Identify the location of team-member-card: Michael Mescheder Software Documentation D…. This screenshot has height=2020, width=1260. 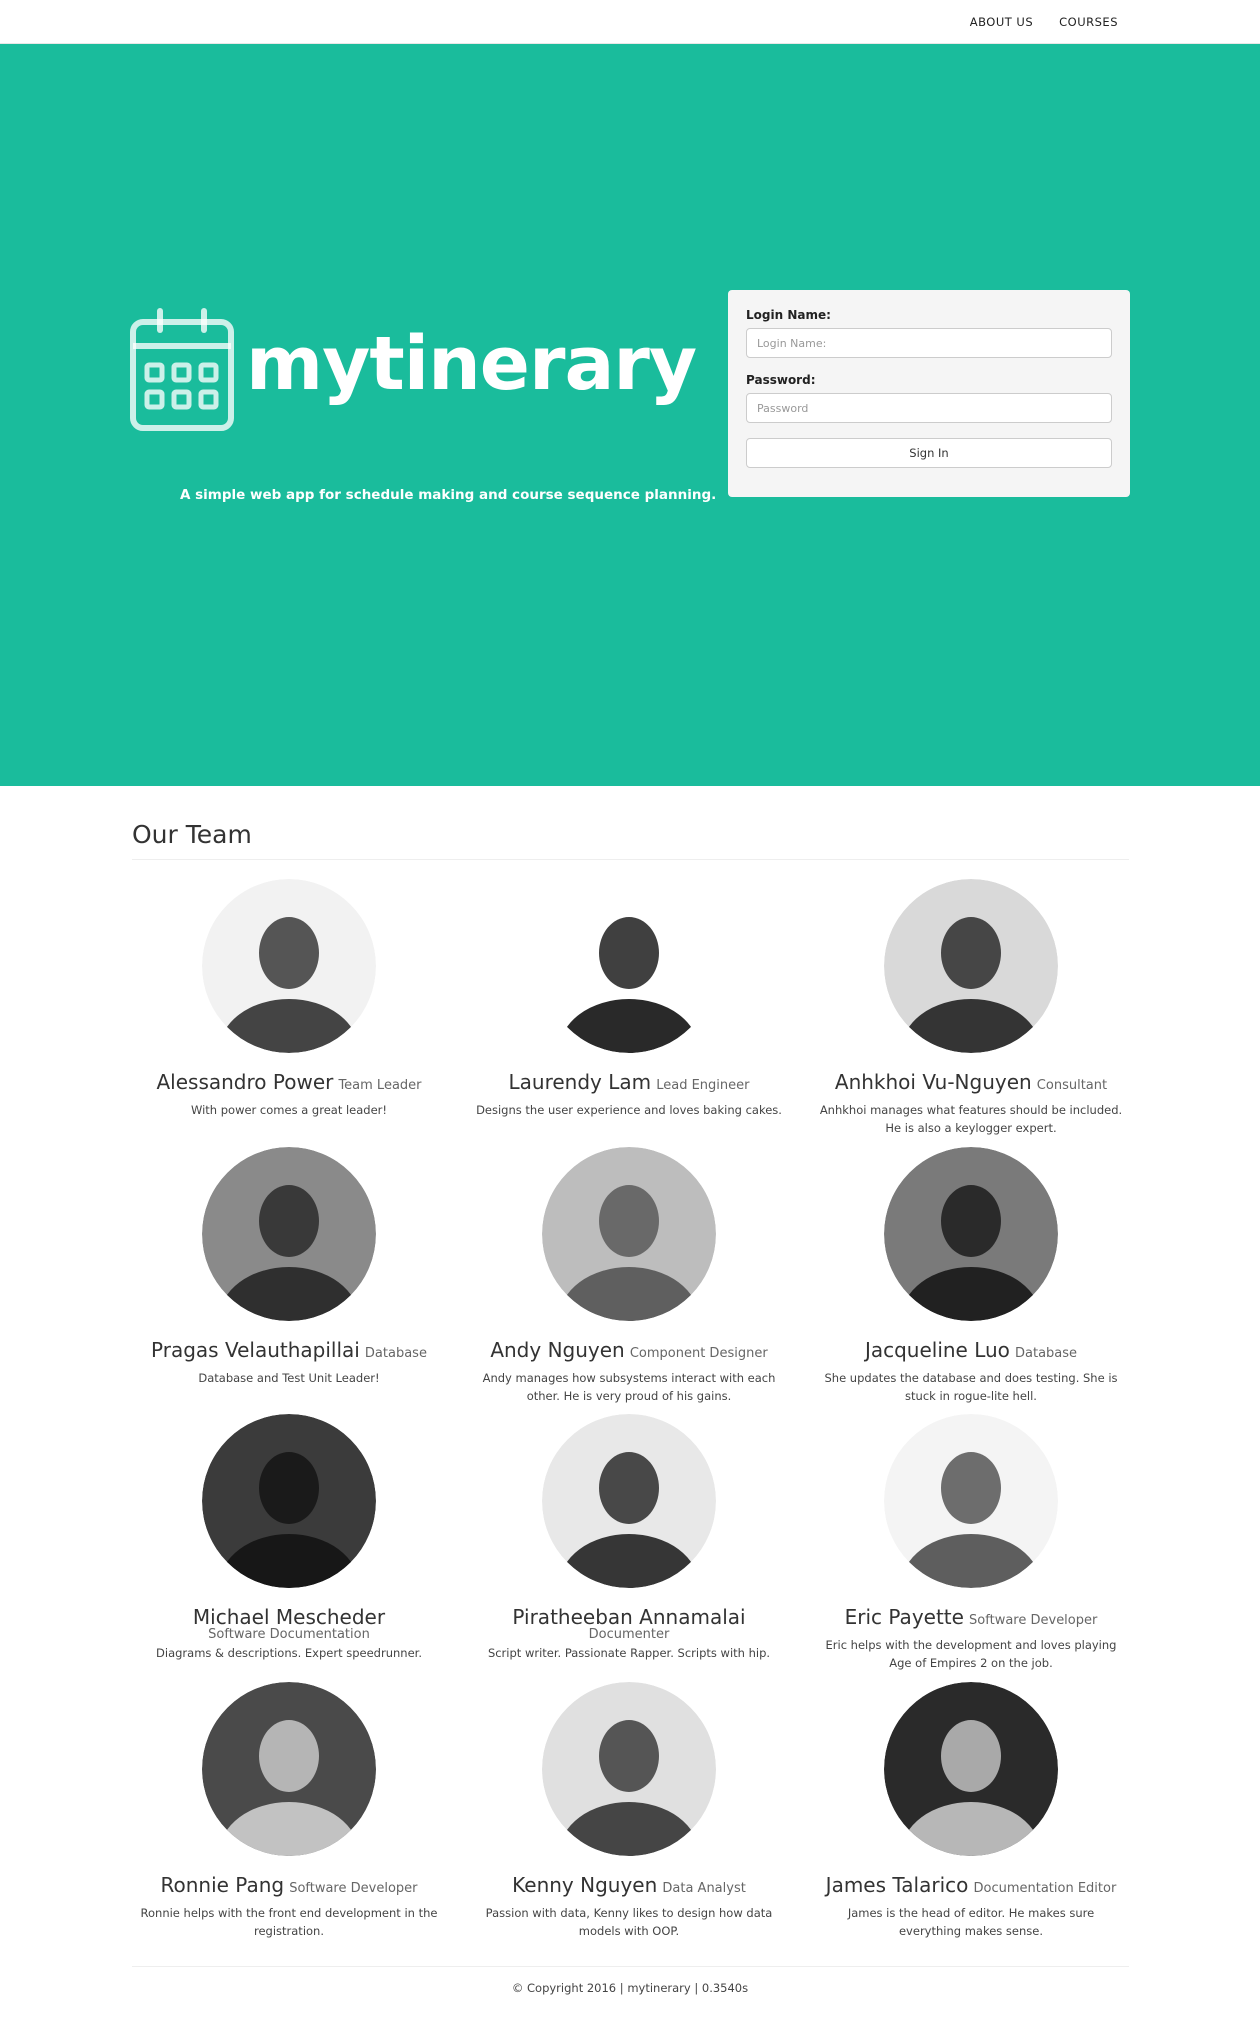
(289, 1538).